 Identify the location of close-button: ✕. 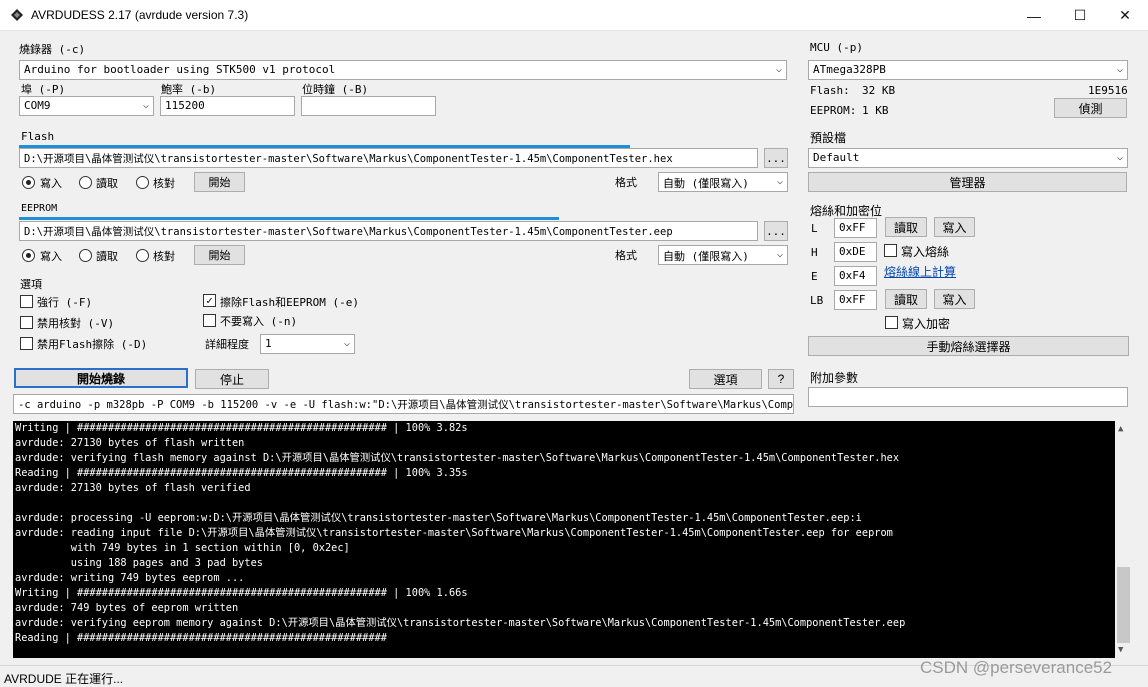
(1125, 15).